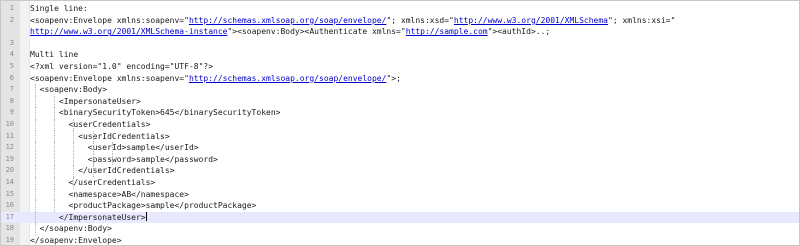 The height and width of the screenshot is (246, 800). What do you see at coordinates (400, 101) in the screenshot?
I see `code-line: 8 <ImpersonateUser>` at bounding box center [400, 101].